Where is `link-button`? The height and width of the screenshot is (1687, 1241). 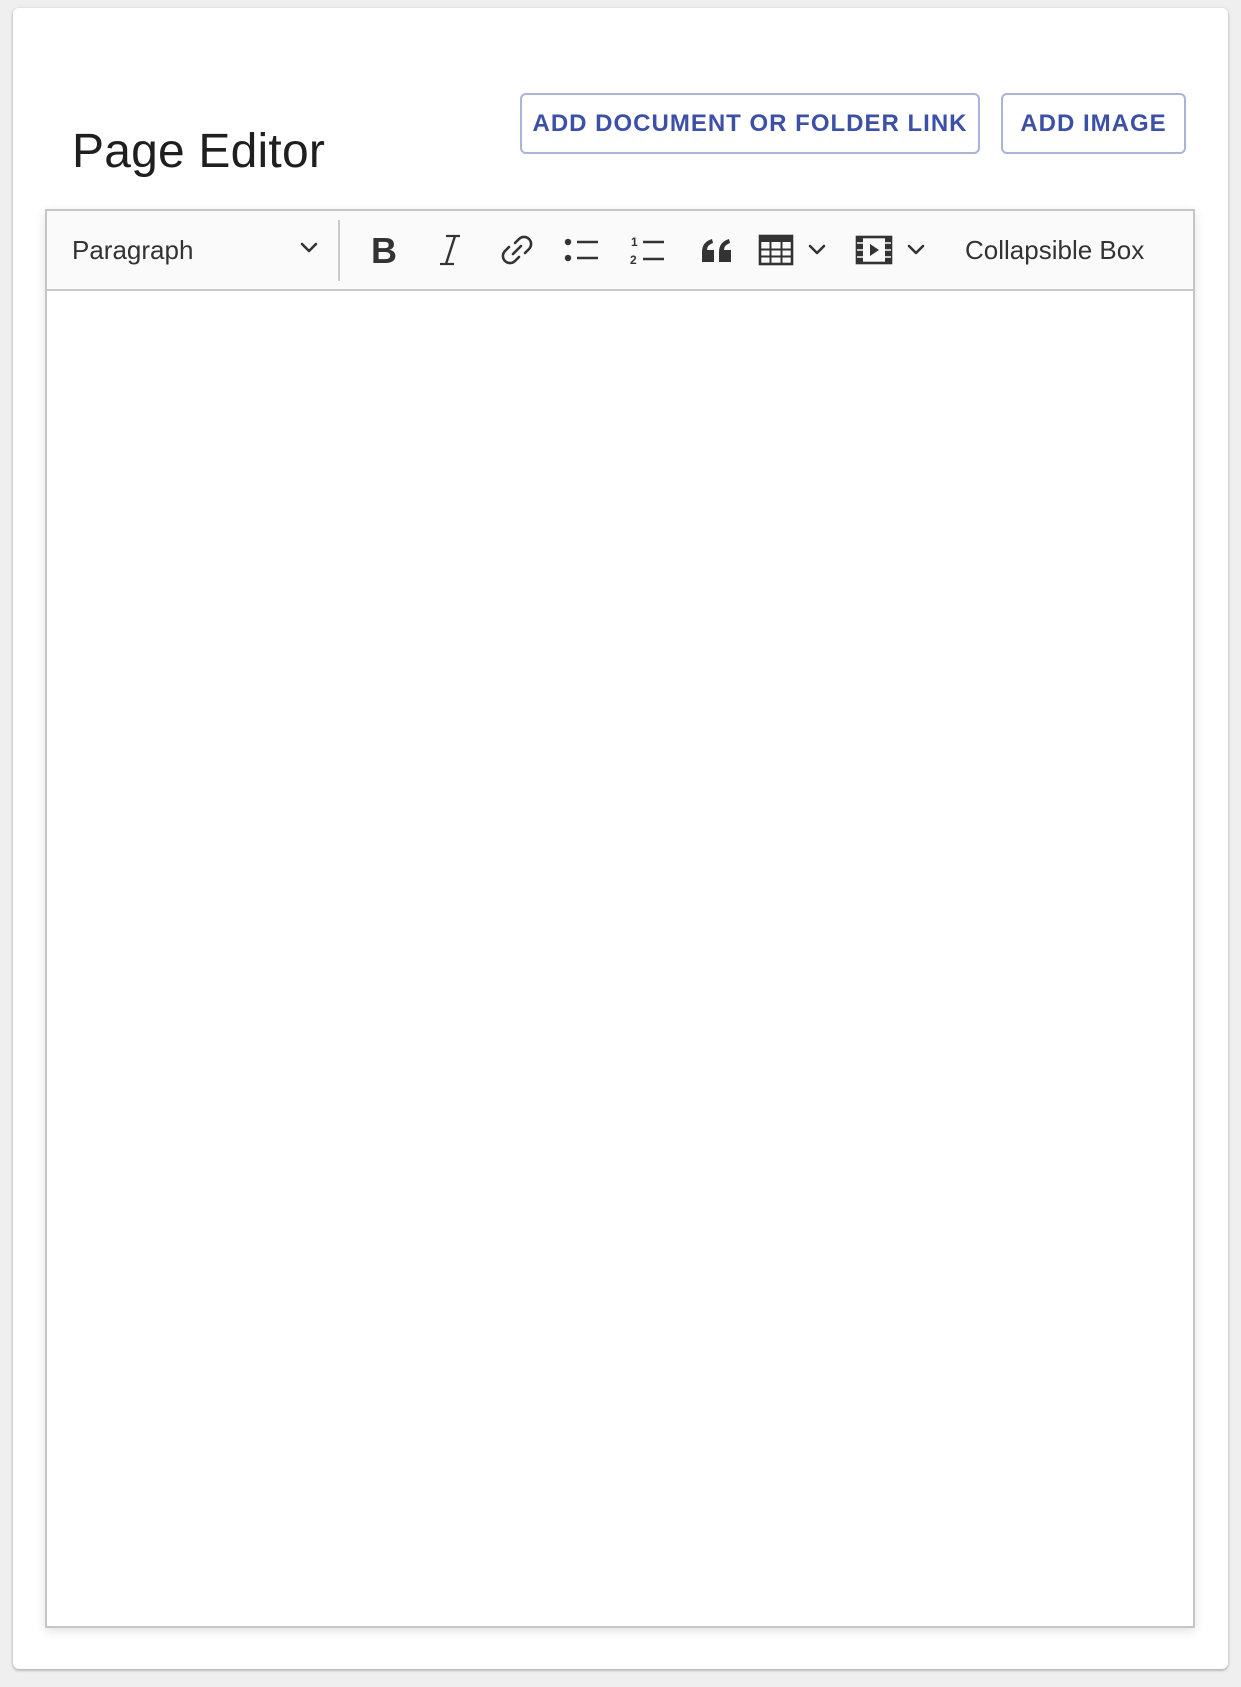 link-button is located at coordinates (517, 250).